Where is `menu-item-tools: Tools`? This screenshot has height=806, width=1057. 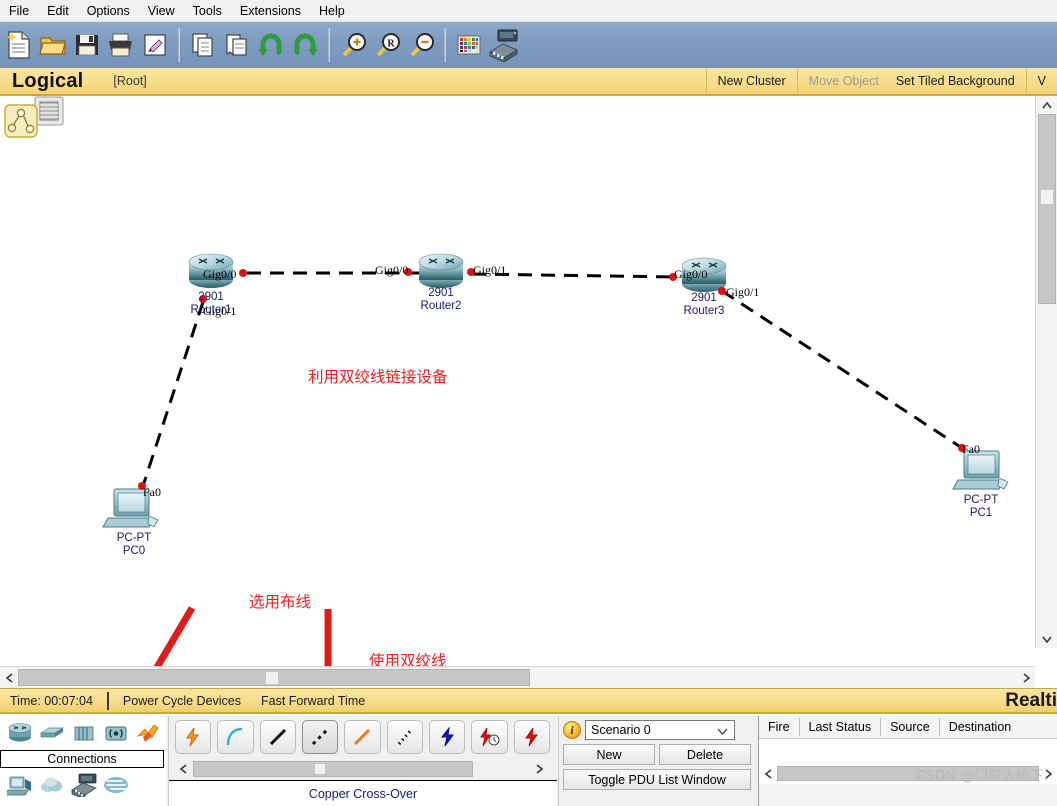 menu-item-tools: Tools is located at coordinates (207, 11).